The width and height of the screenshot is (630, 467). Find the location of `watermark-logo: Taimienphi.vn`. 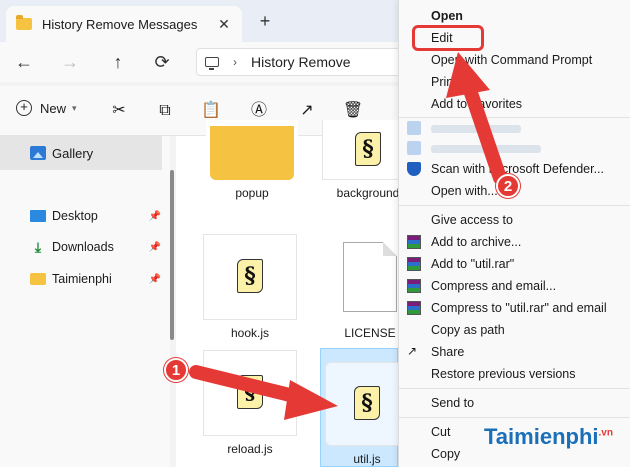

watermark-logo: Taimienphi.vn is located at coordinates (548, 437).